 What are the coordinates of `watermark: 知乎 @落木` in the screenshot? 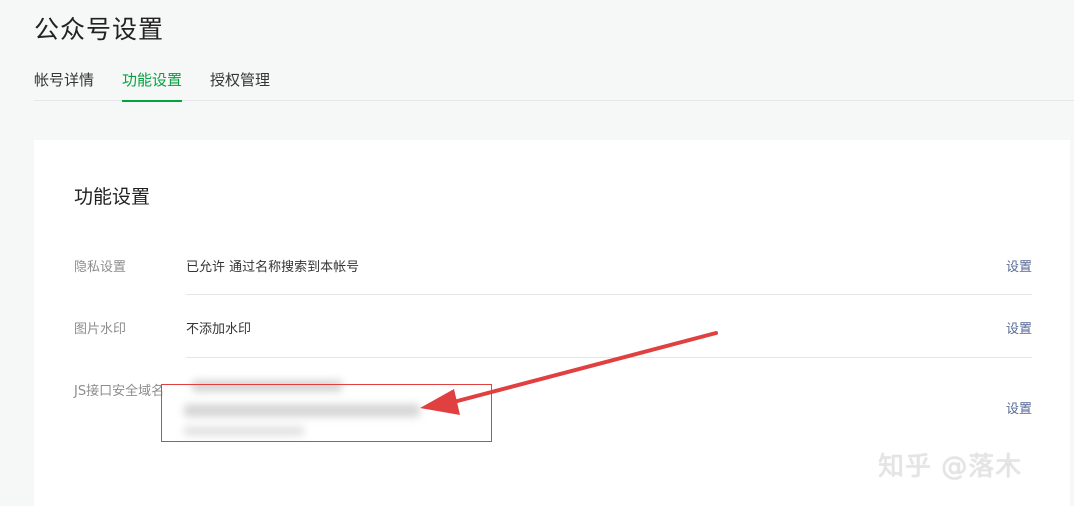 It's located at (950, 467).